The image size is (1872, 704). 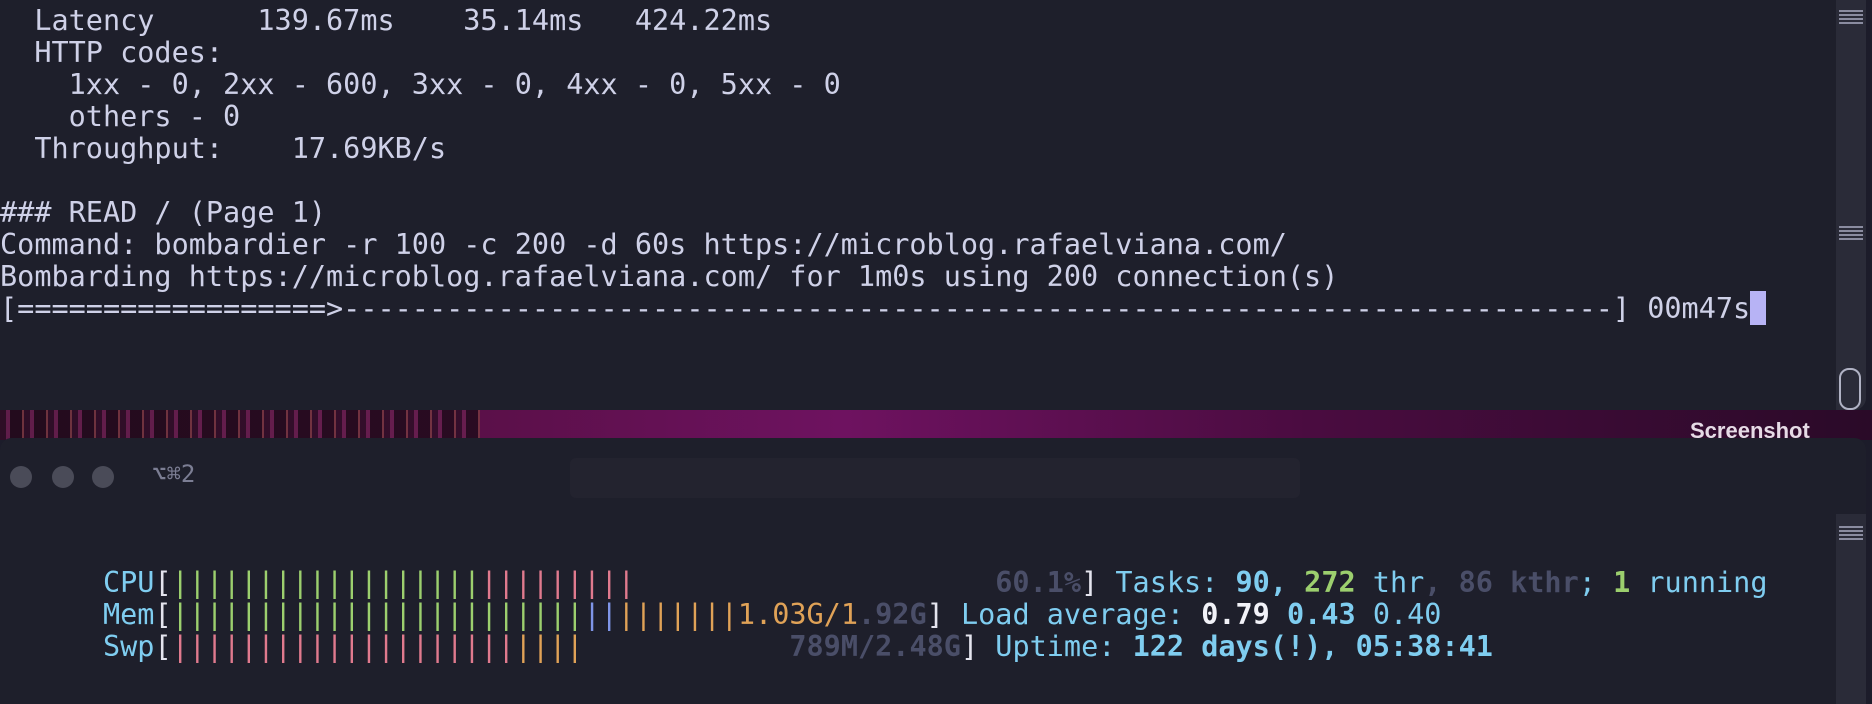 I want to click on top-scrollbar, so click(x=1851, y=205).